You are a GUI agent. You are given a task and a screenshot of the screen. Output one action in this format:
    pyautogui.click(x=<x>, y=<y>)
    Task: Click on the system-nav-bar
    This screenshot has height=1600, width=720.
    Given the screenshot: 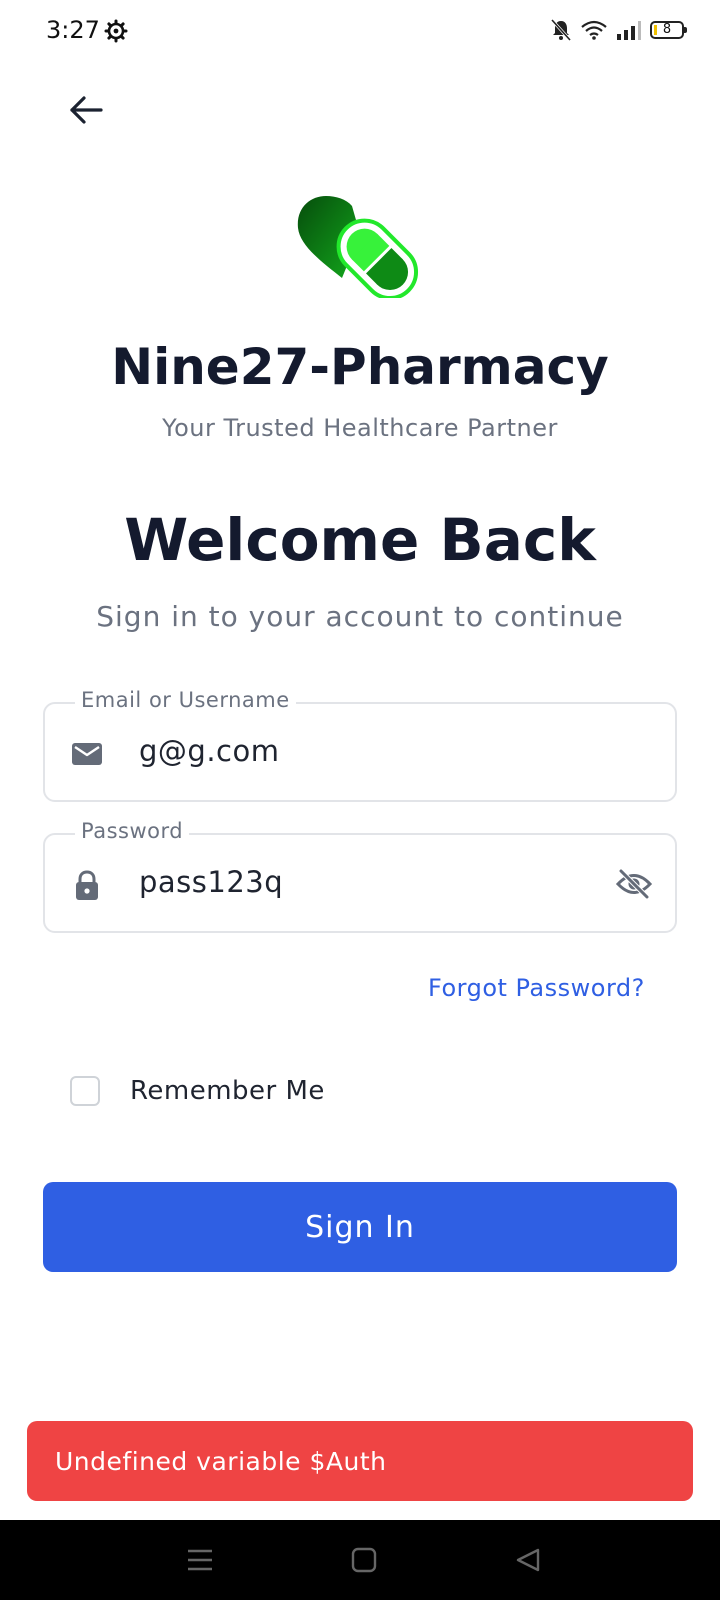 What is the action you would take?
    pyautogui.click(x=360, y=1560)
    